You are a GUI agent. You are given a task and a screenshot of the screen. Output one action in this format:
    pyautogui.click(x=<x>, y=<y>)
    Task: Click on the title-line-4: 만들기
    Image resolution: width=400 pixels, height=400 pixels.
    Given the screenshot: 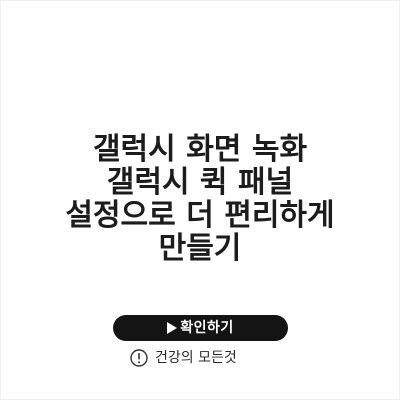 What is the action you would take?
    pyautogui.click(x=200, y=248)
    